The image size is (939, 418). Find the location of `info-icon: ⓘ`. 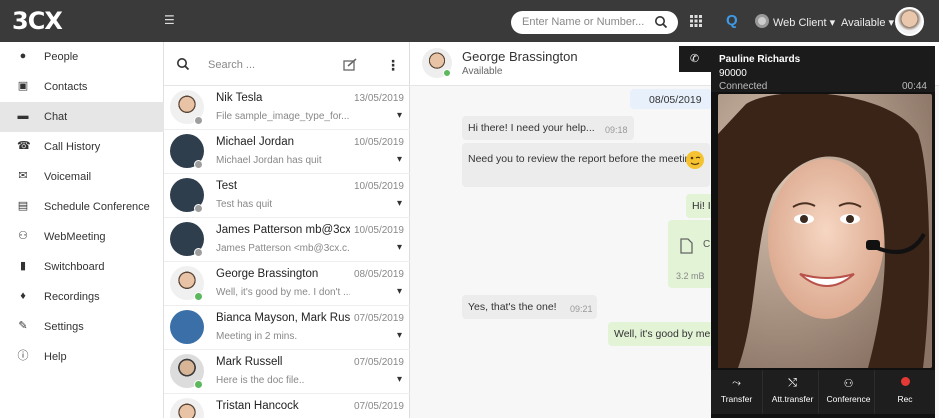

info-icon: ⓘ is located at coordinates (23, 356).